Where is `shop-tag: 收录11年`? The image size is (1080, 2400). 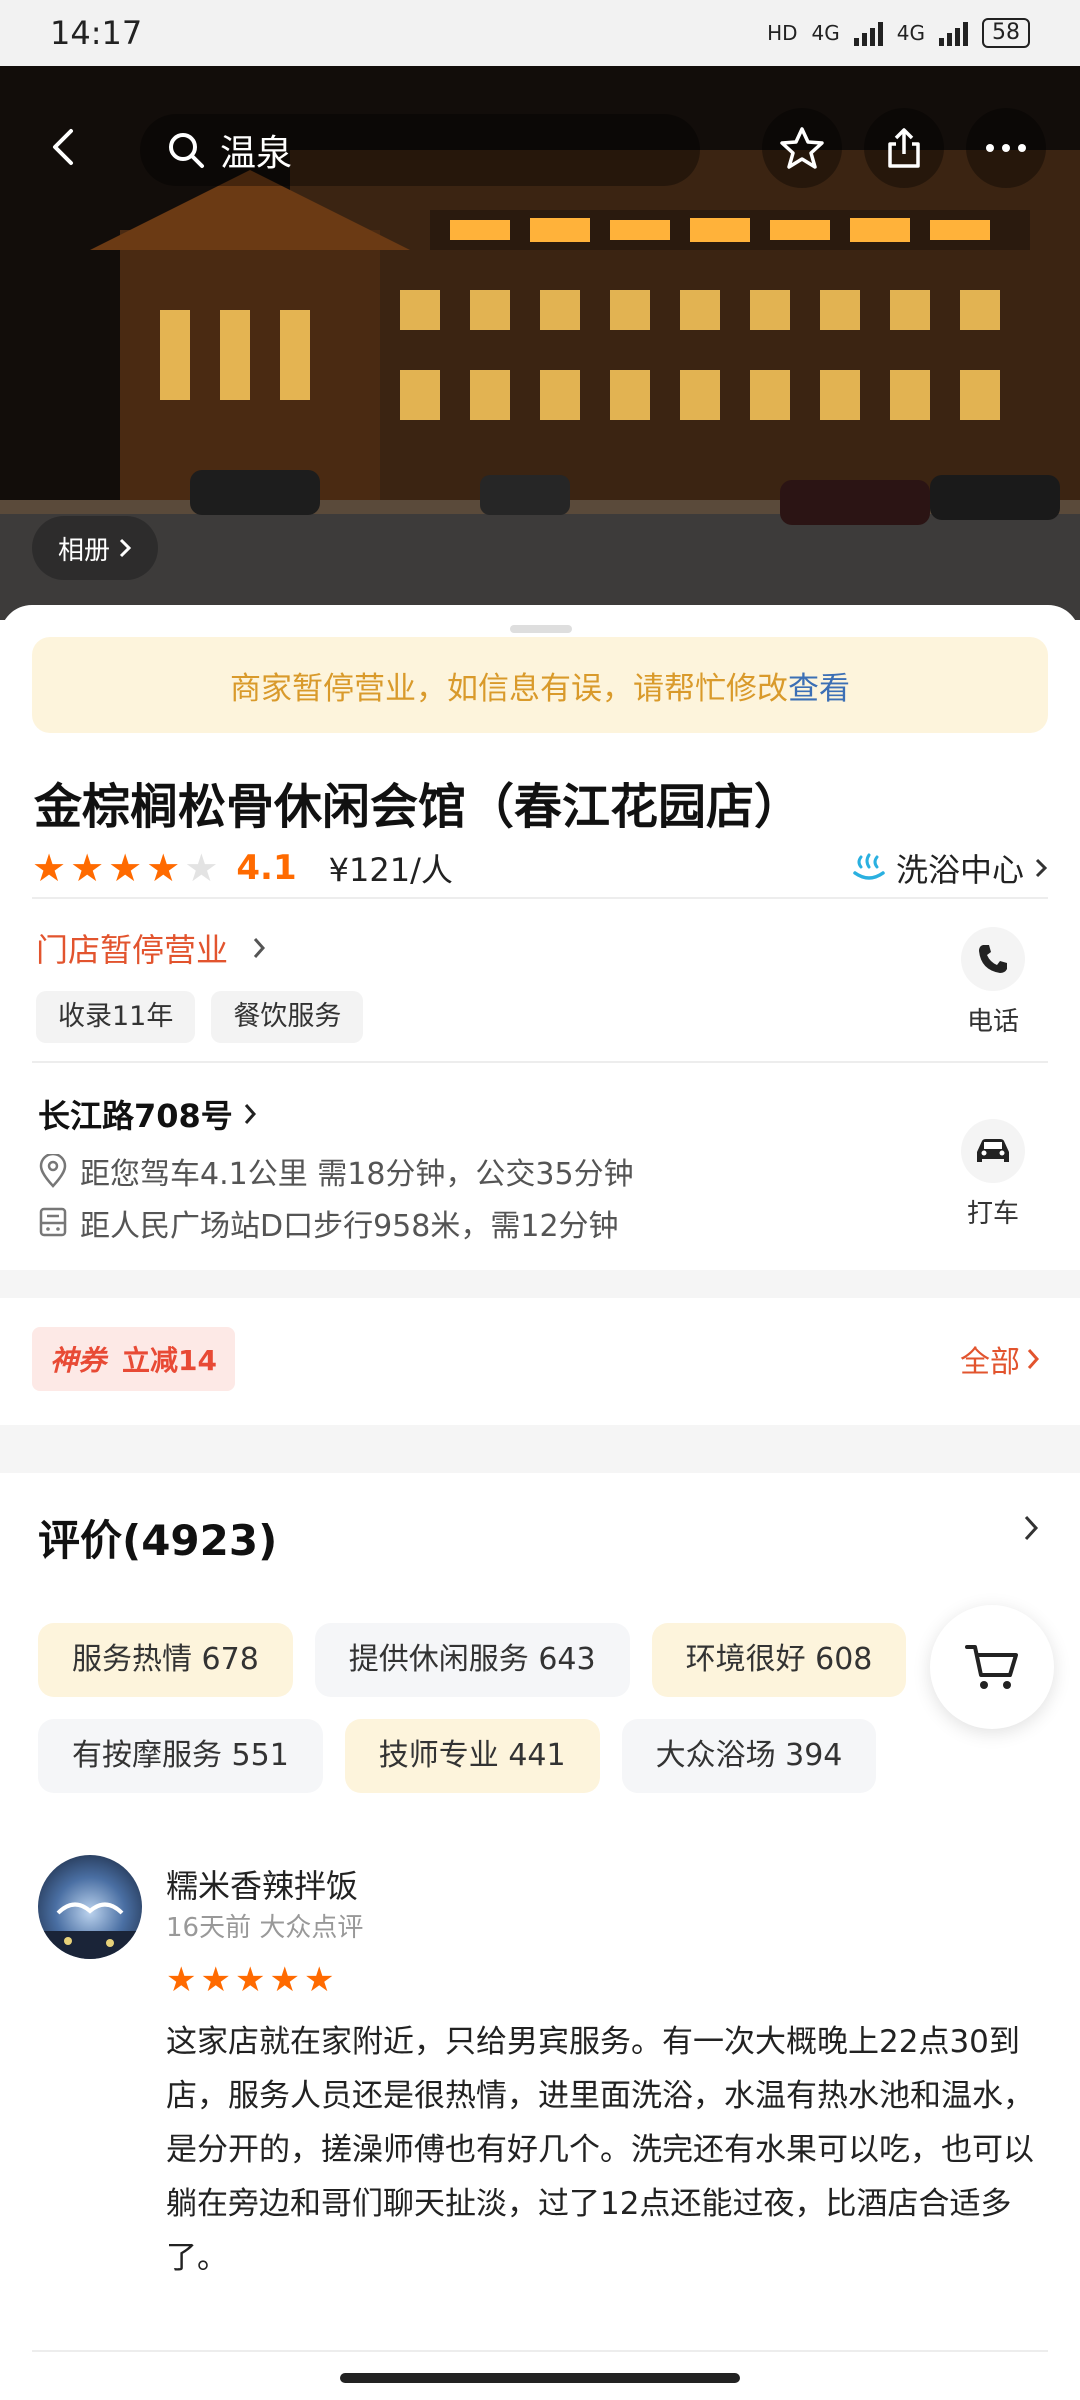
shop-tag: 收录11年 is located at coordinates (116, 1017).